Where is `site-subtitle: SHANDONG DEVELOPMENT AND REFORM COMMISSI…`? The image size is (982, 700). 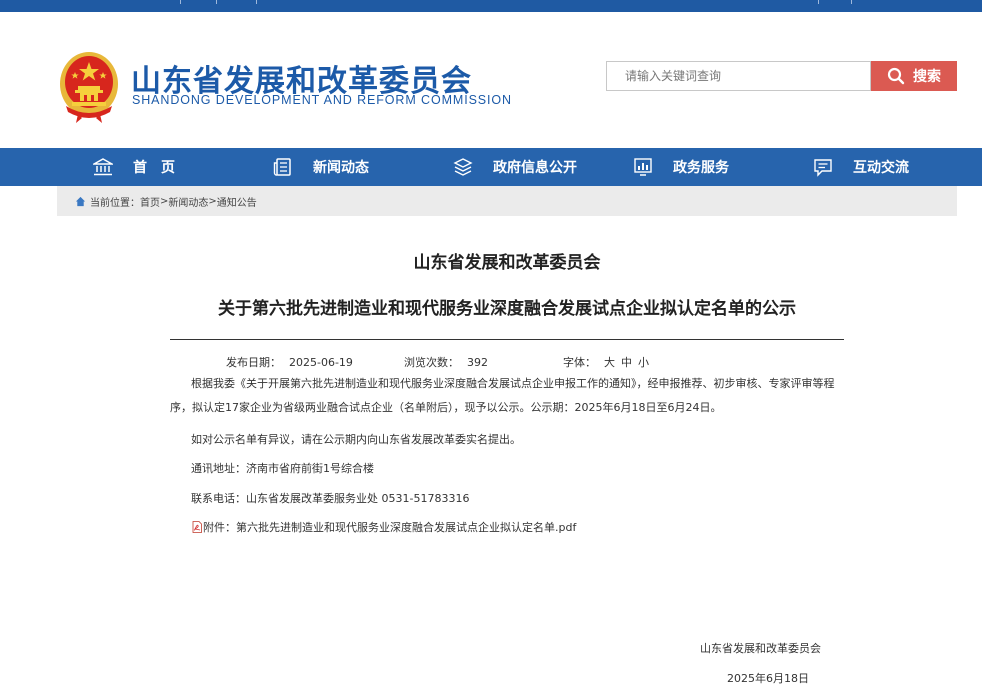 site-subtitle: SHANDONG DEVELOPMENT AND REFORM COMMISSI… is located at coordinates (322, 100).